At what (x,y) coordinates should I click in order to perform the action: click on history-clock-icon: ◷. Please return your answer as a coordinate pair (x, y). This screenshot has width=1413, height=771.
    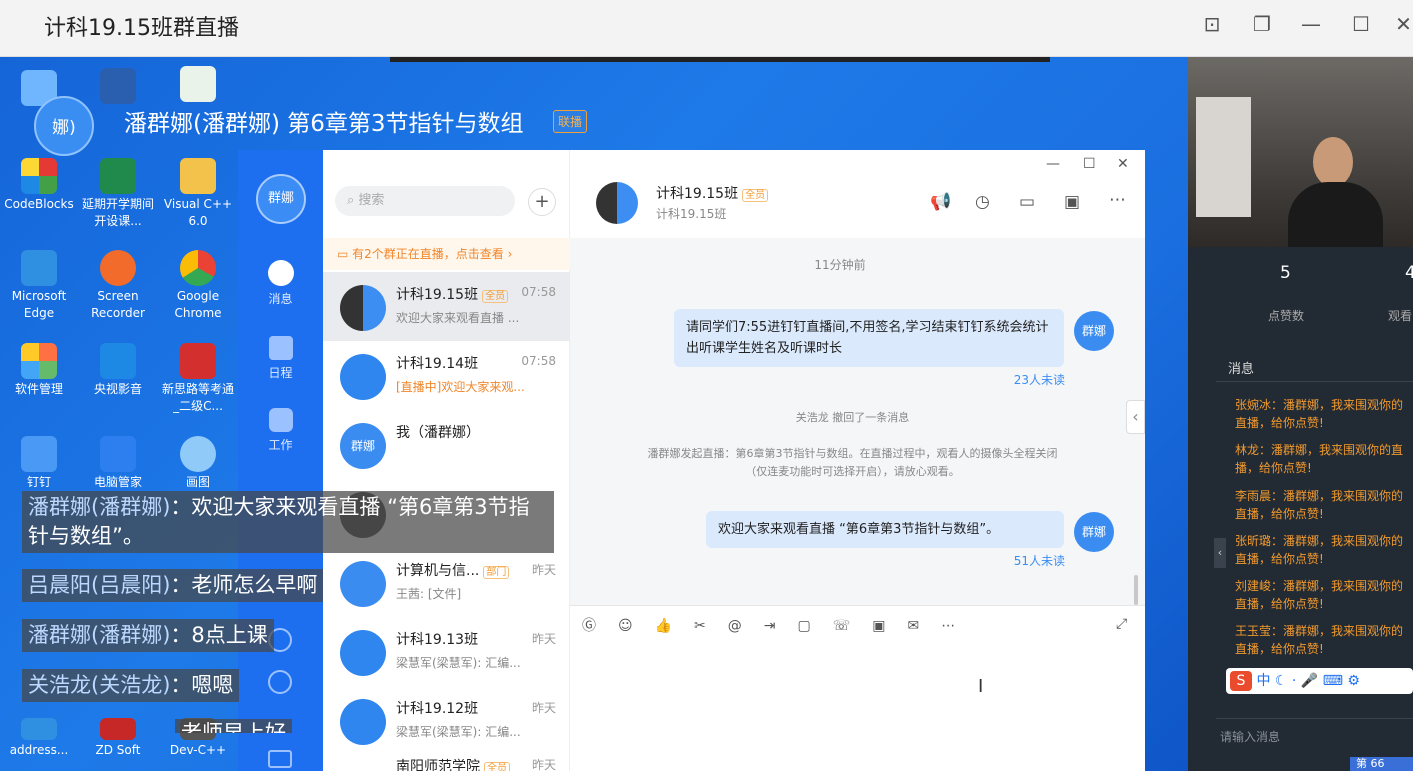
    Looking at the image, I should click on (982, 202).